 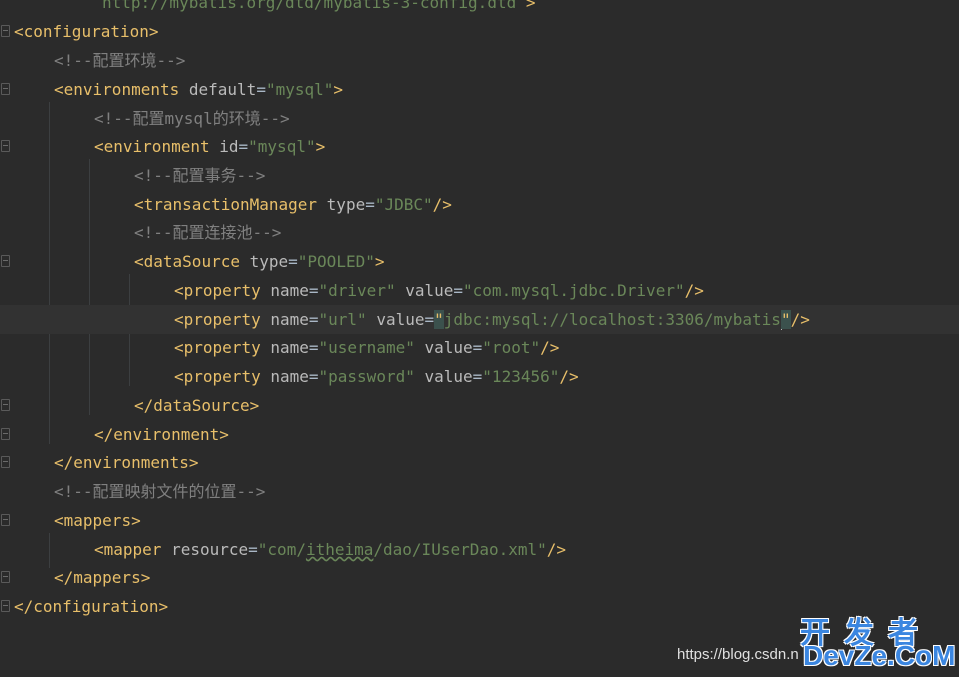 I want to click on comment: <!--配置事务-->, so click(x=200, y=175).